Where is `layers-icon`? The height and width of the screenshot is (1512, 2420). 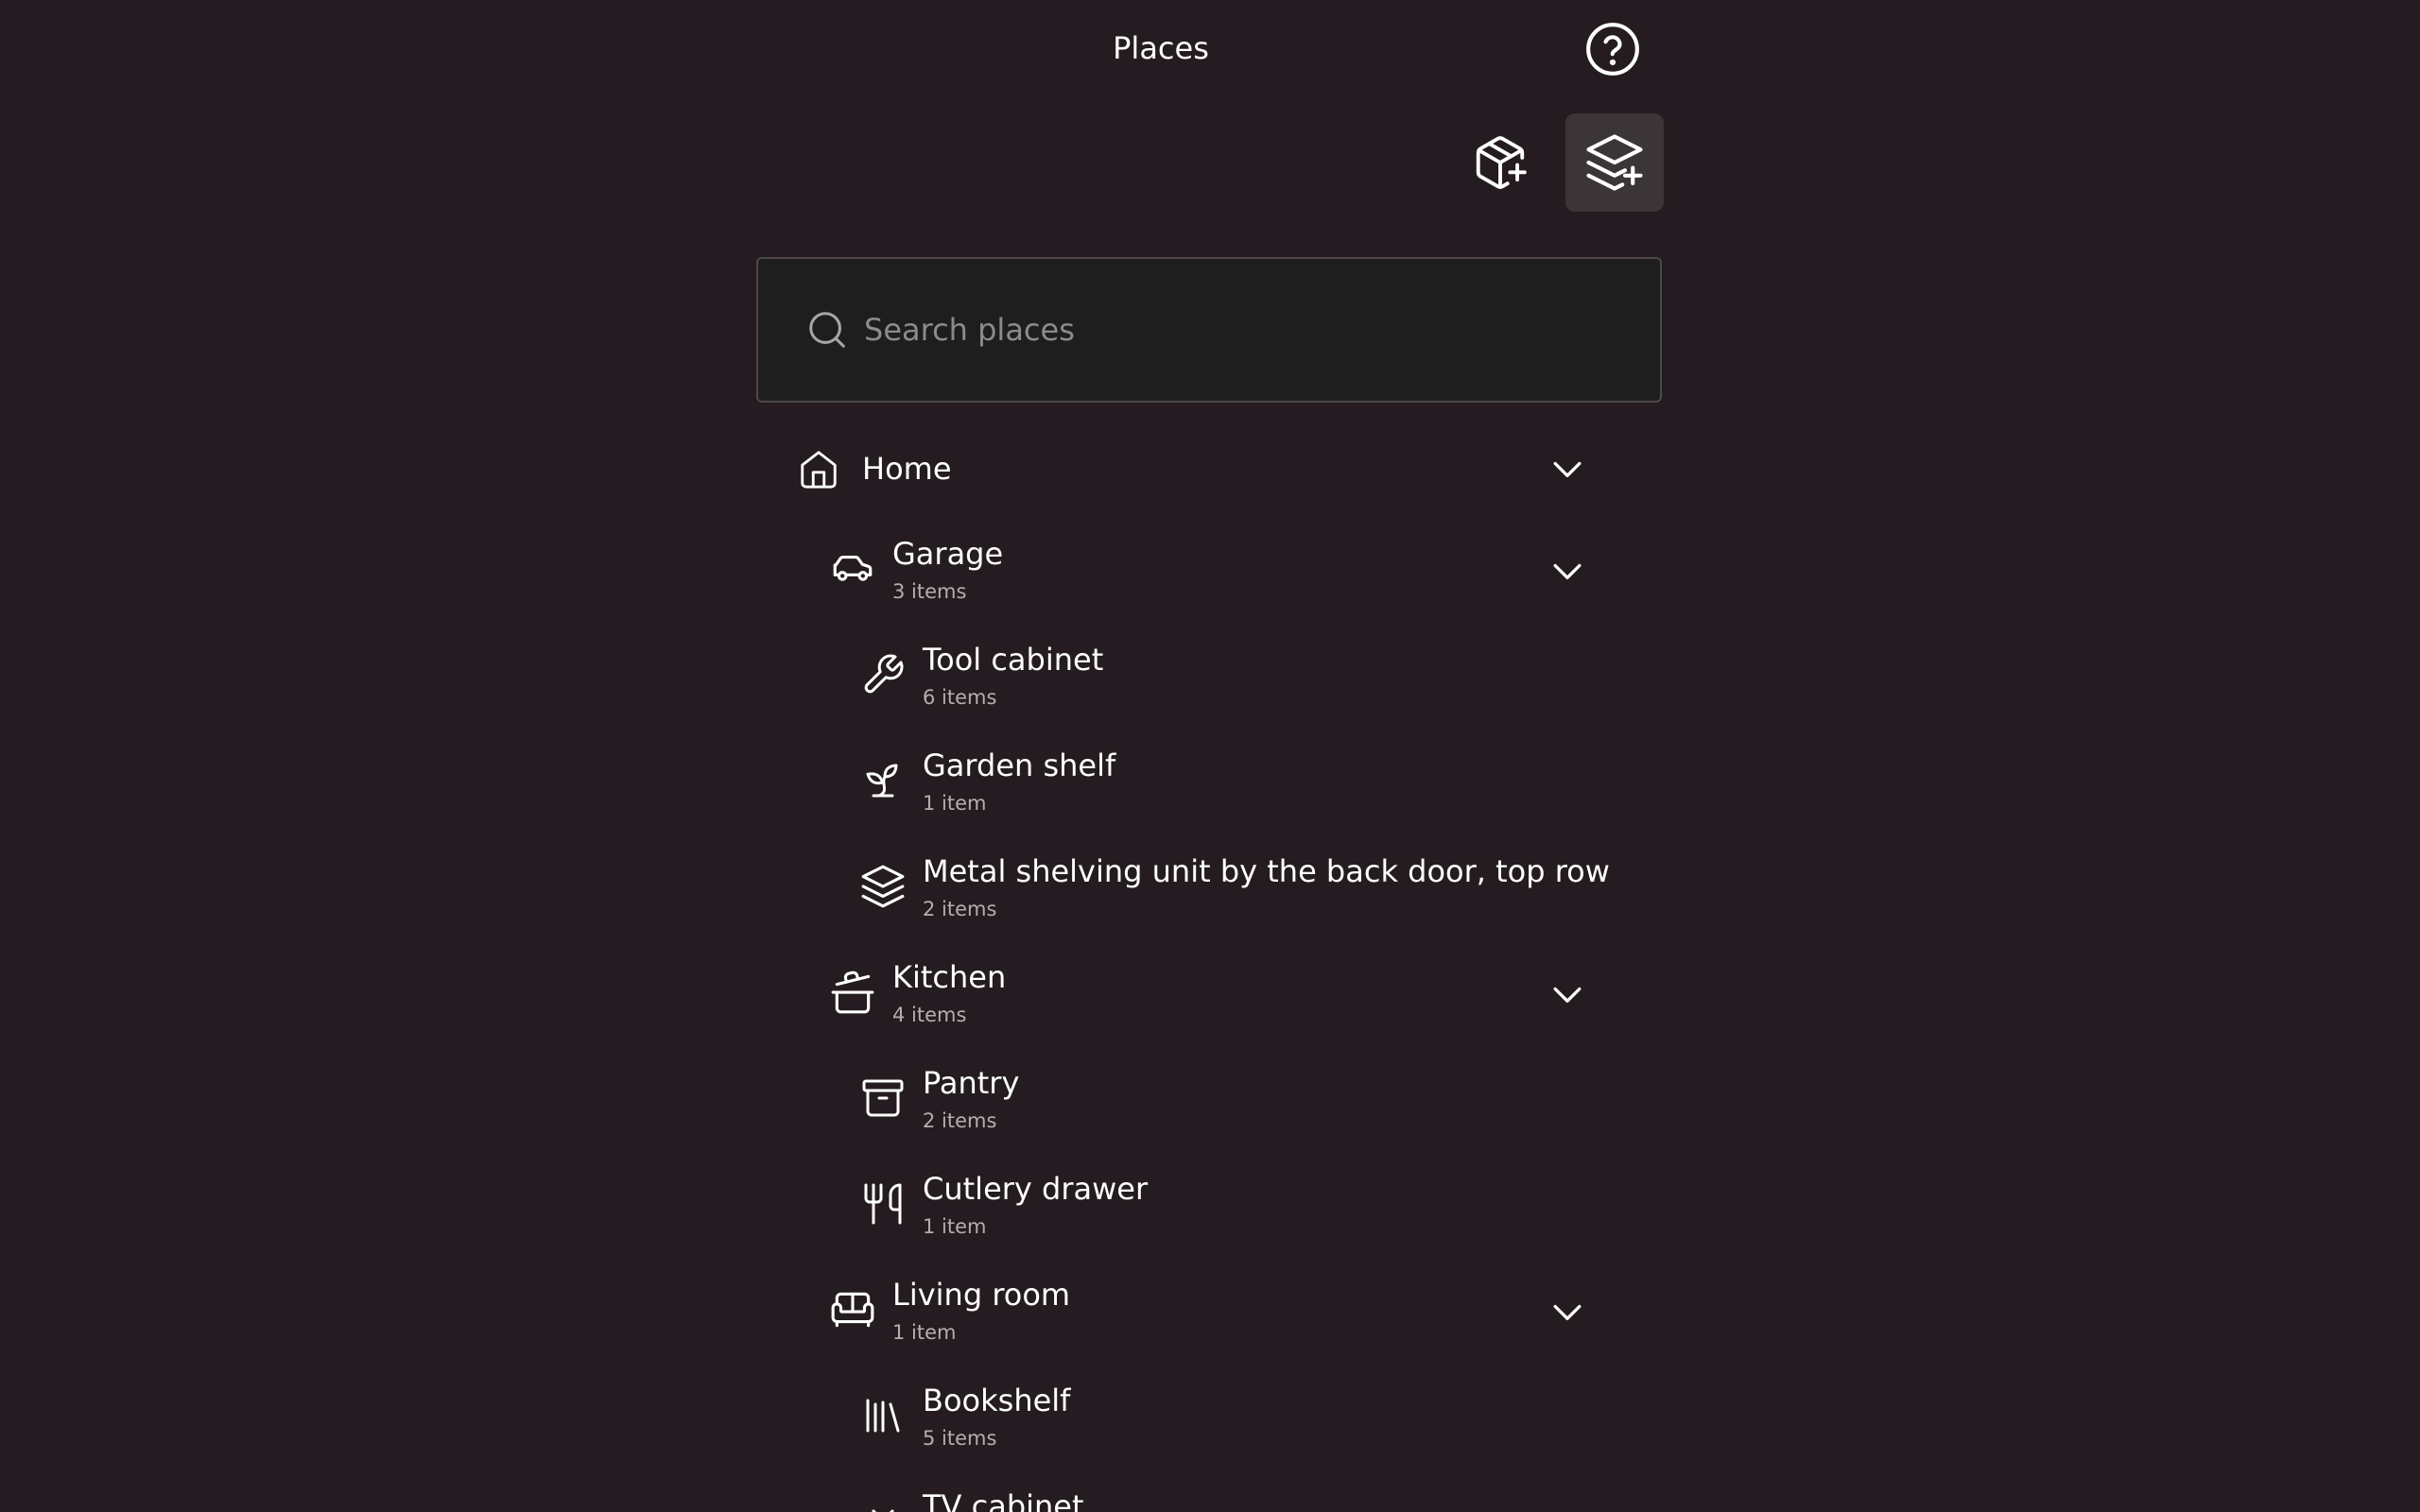
layers-icon is located at coordinates (883, 886).